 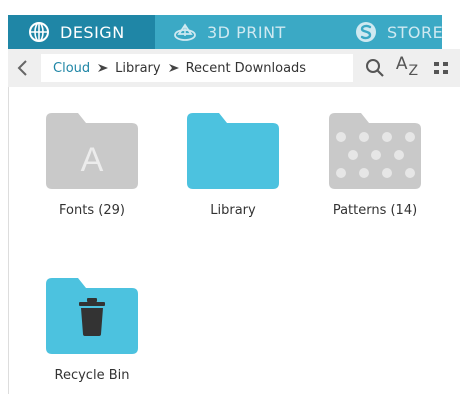 I want to click on folder-label: Fonts (29), so click(x=92, y=210).